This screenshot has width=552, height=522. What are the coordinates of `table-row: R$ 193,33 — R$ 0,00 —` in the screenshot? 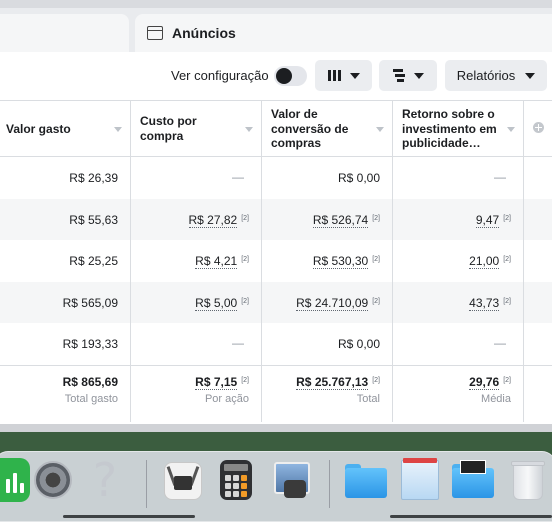 It's located at (276, 344).